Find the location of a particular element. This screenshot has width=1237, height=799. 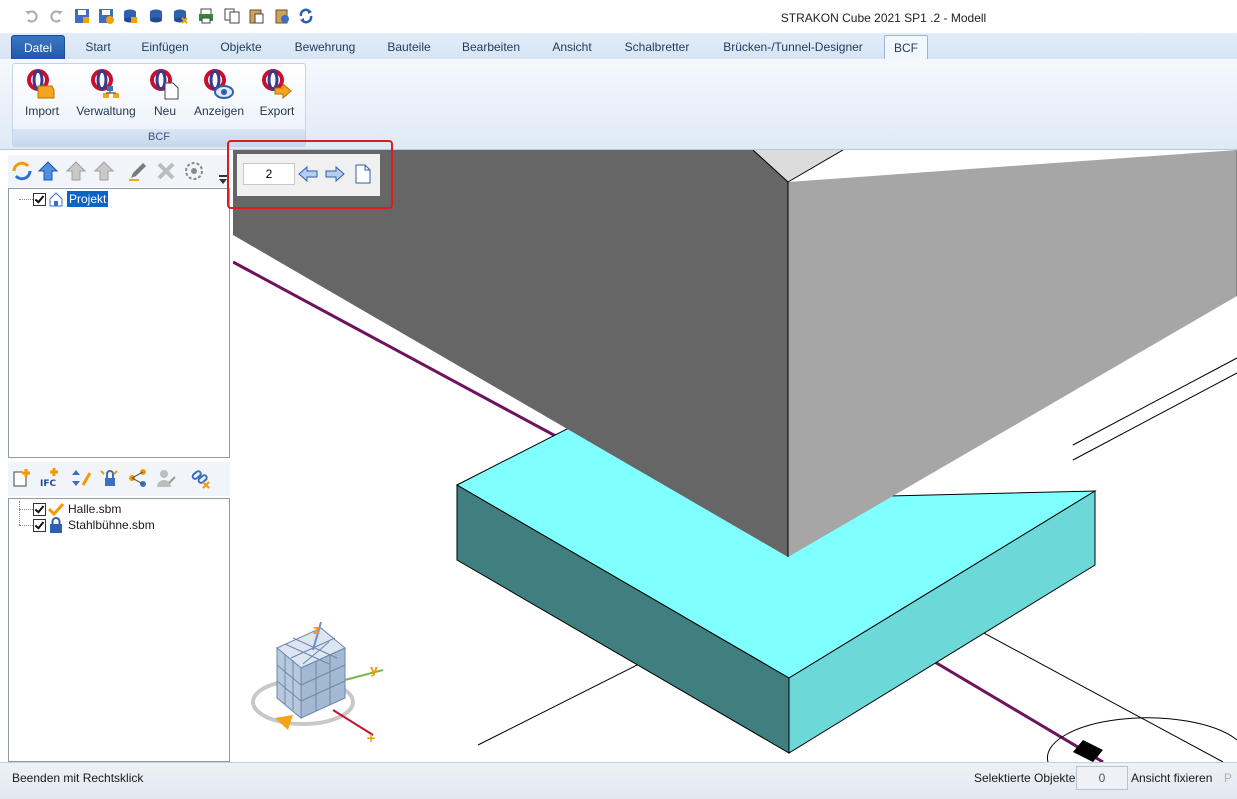

delete-icon is located at coordinates (166, 171).